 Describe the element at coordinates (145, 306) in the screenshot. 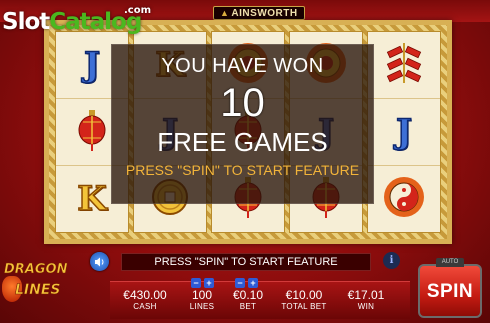

I see `cash-label: CASH` at that location.